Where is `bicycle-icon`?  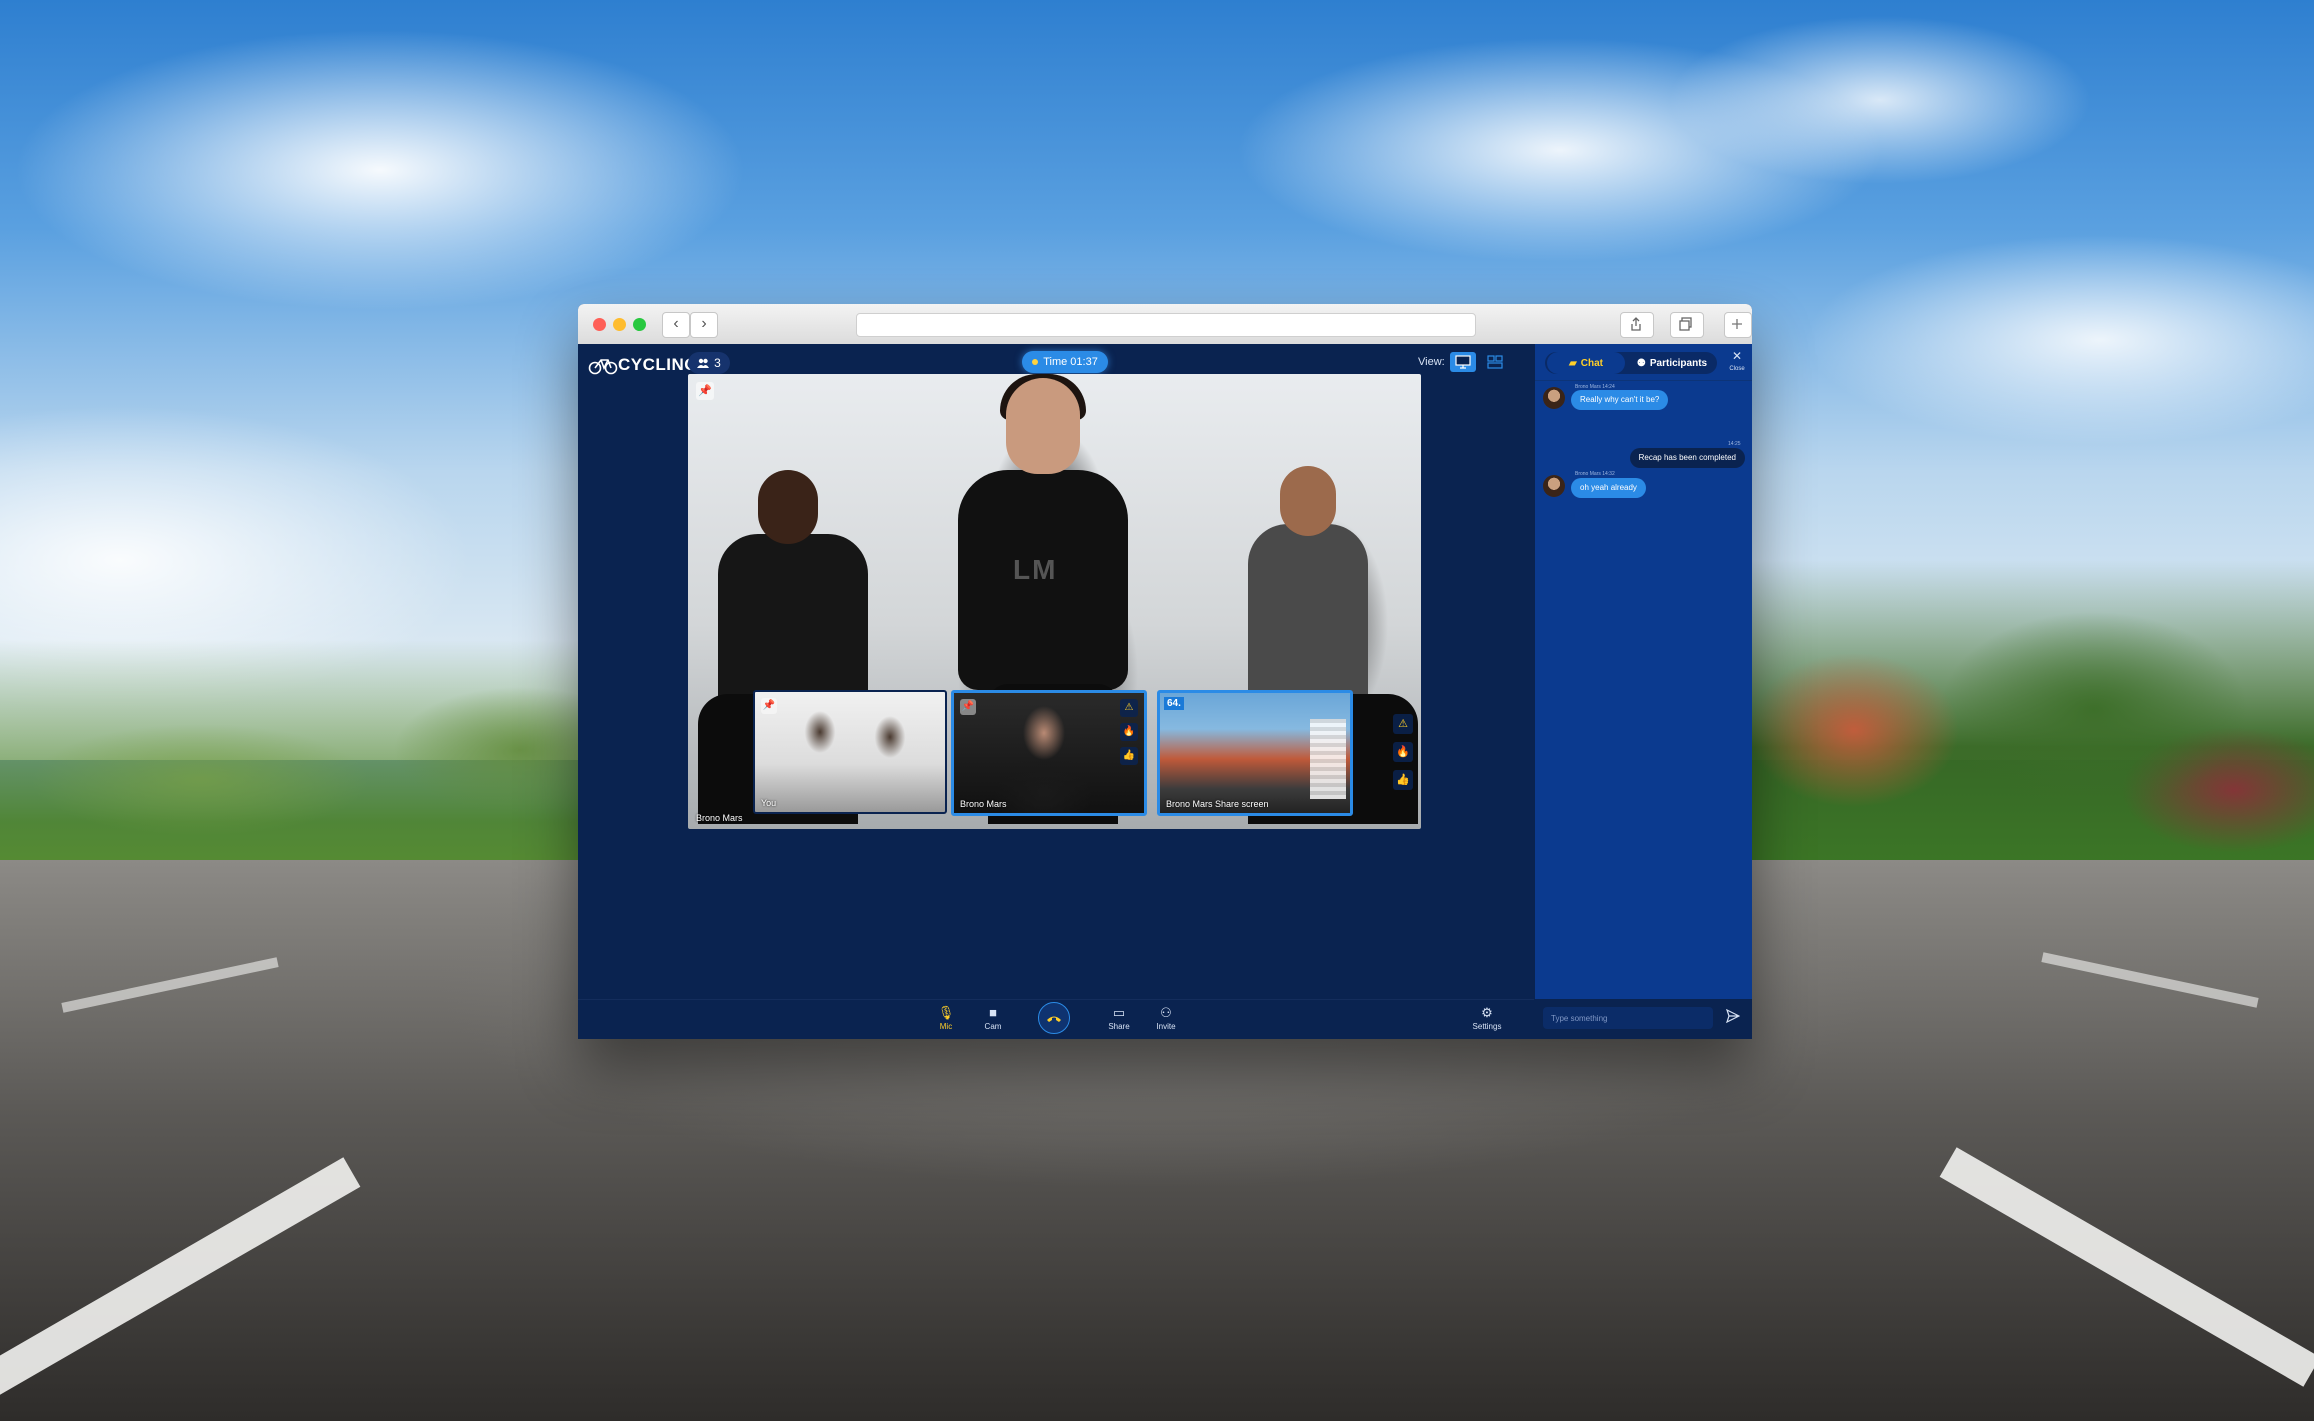
bicycle-icon is located at coordinates (603, 367).